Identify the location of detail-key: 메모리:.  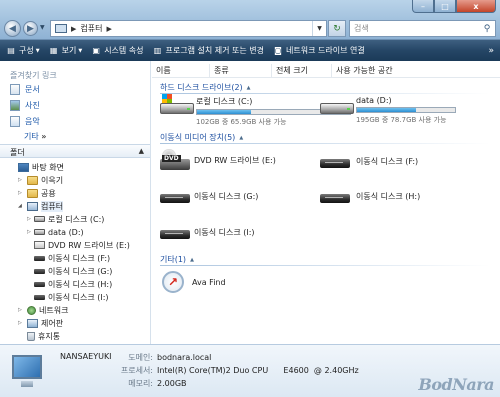
(140, 383).